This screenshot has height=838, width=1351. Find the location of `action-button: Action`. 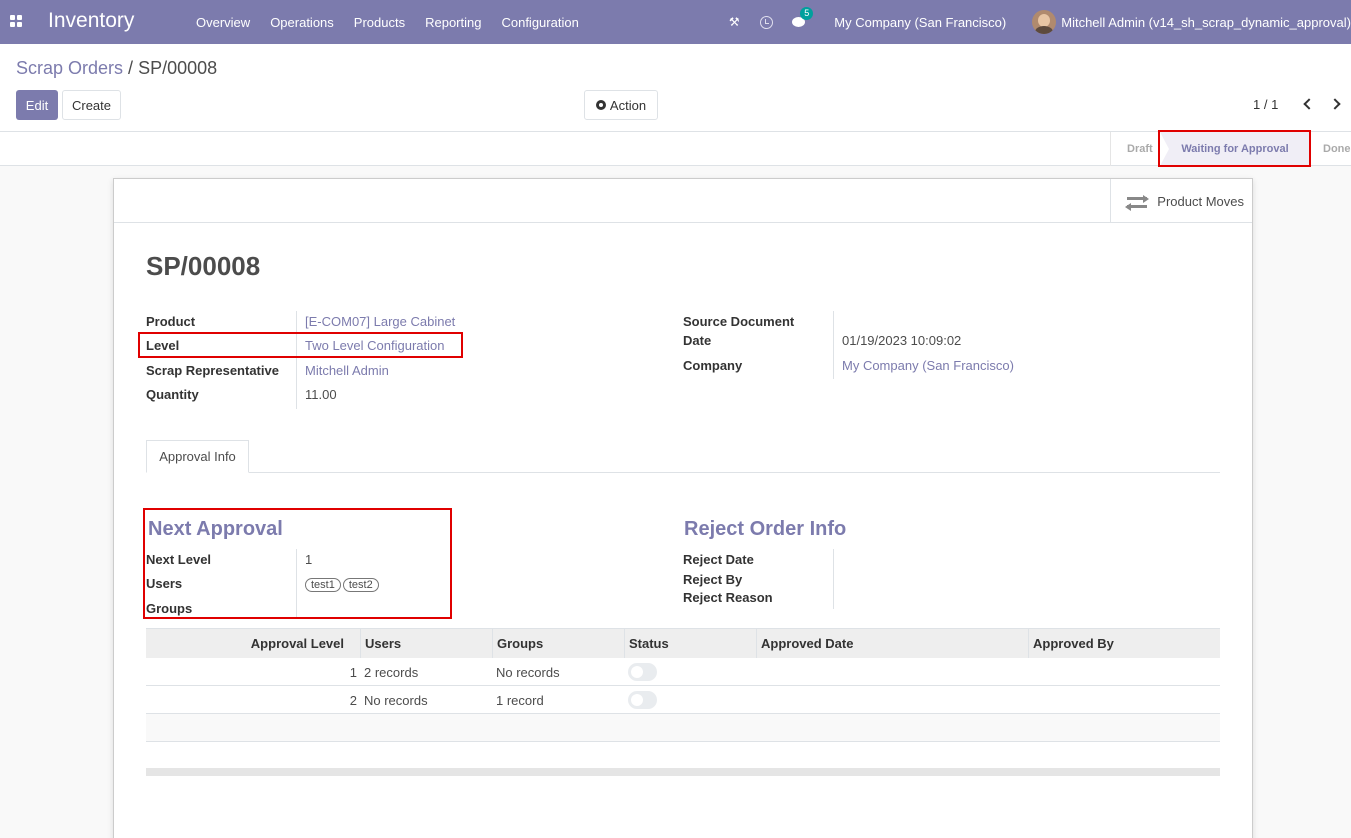

action-button: Action is located at coordinates (621, 105).